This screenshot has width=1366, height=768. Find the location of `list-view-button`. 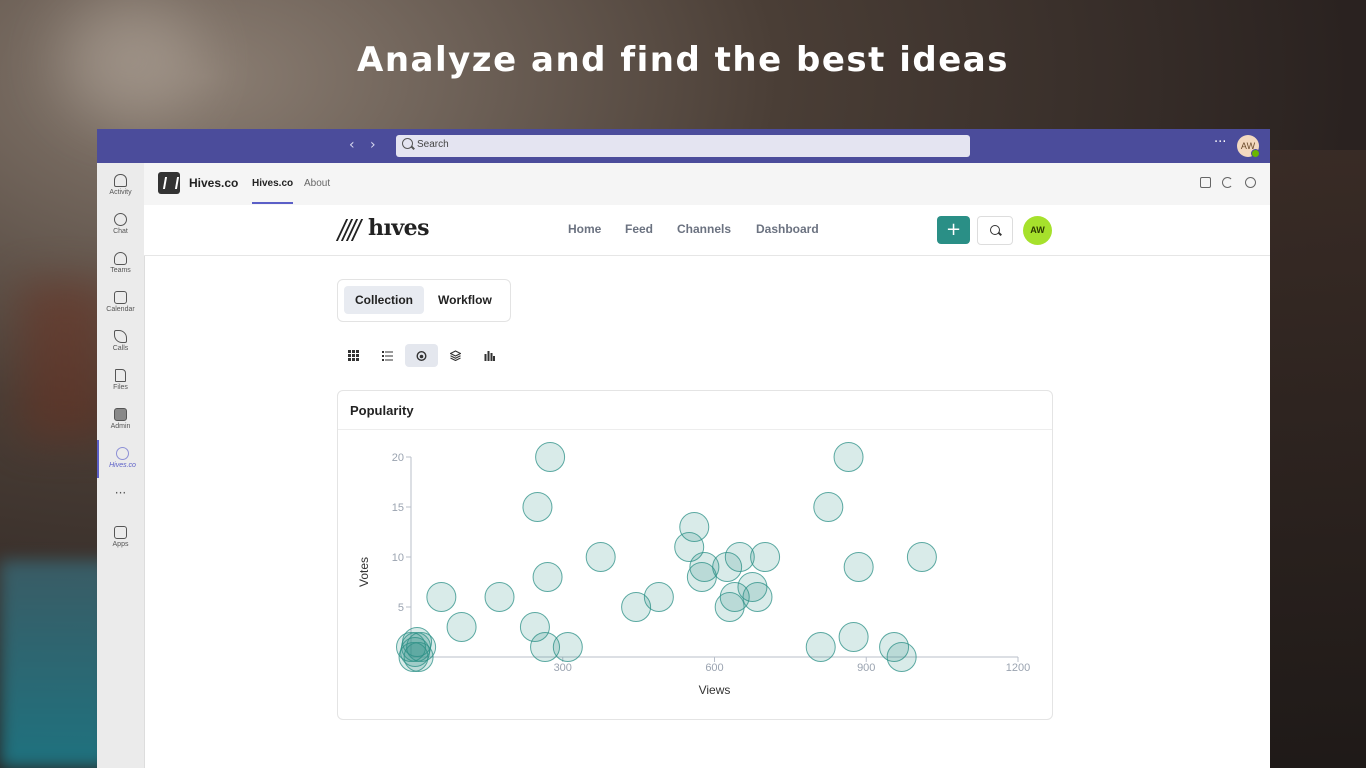

list-view-button is located at coordinates (387, 355).